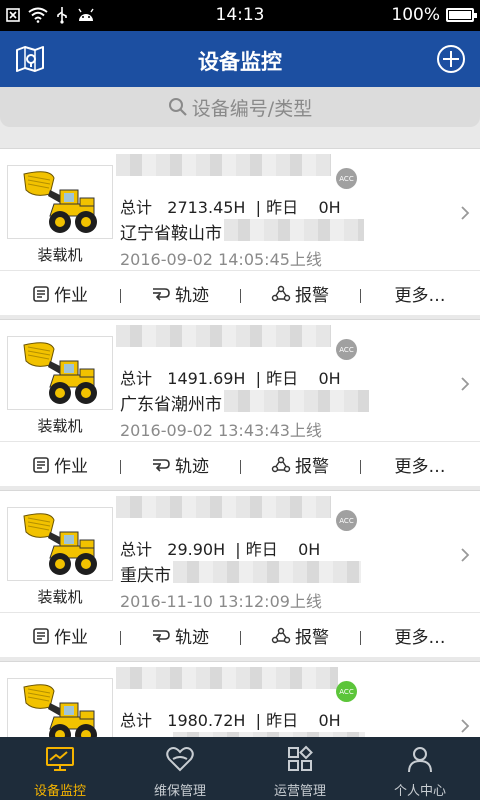 This screenshot has height=800, width=480. What do you see at coordinates (240, 15) in the screenshot?
I see `status-bar: 14:13 100%` at bounding box center [240, 15].